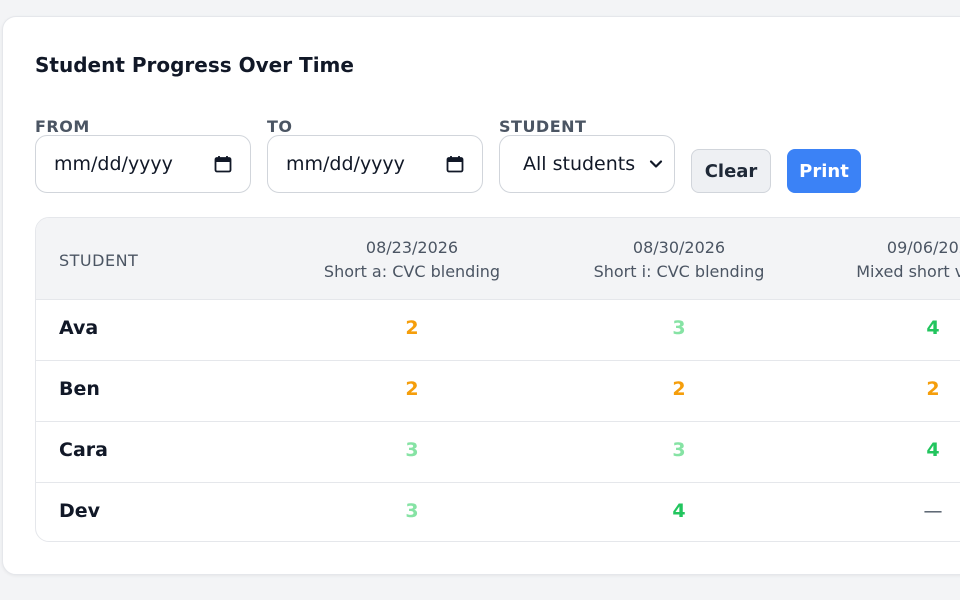 This screenshot has width=960, height=600. I want to click on table-row: Ava 2 3 4, so click(498, 330).